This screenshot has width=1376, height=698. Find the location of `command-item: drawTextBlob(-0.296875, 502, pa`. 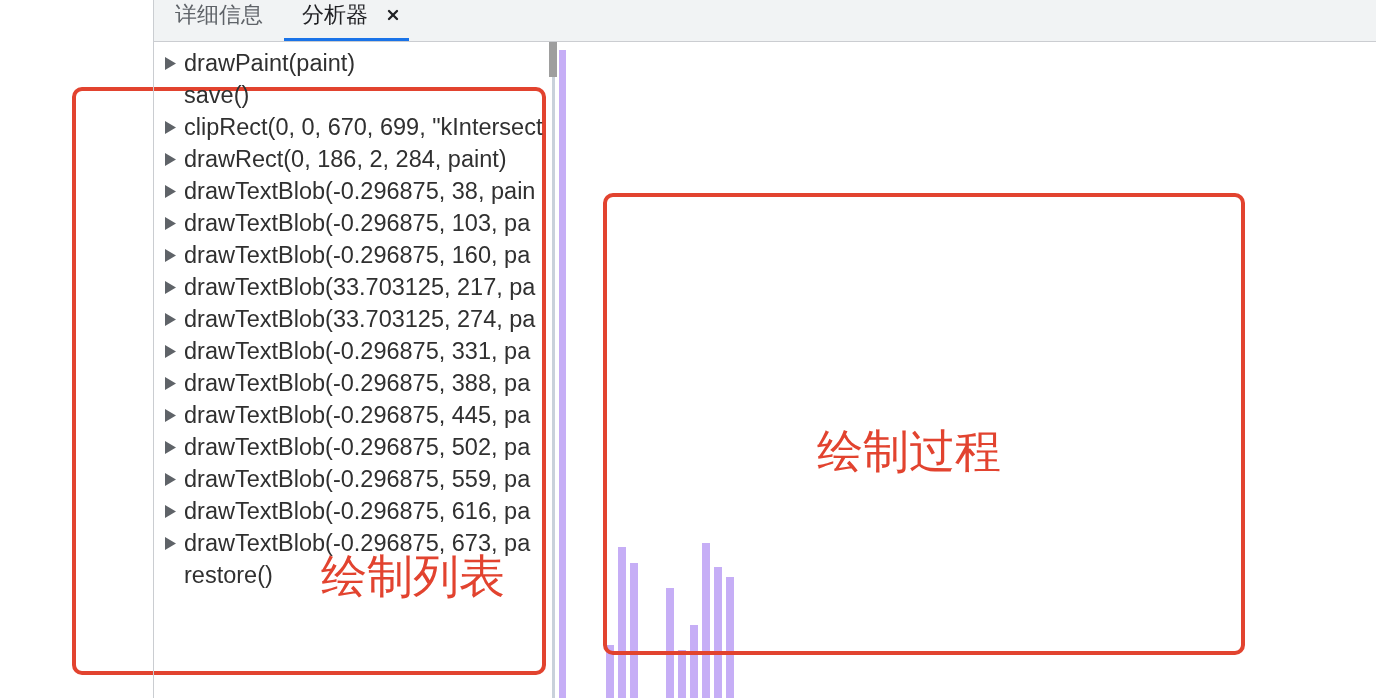

command-item: drawTextBlob(-0.296875, 502, pa is located at coordinates (357, 447).